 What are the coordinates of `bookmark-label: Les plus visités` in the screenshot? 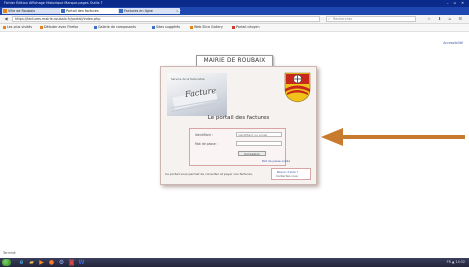 It's located at (19, 27).